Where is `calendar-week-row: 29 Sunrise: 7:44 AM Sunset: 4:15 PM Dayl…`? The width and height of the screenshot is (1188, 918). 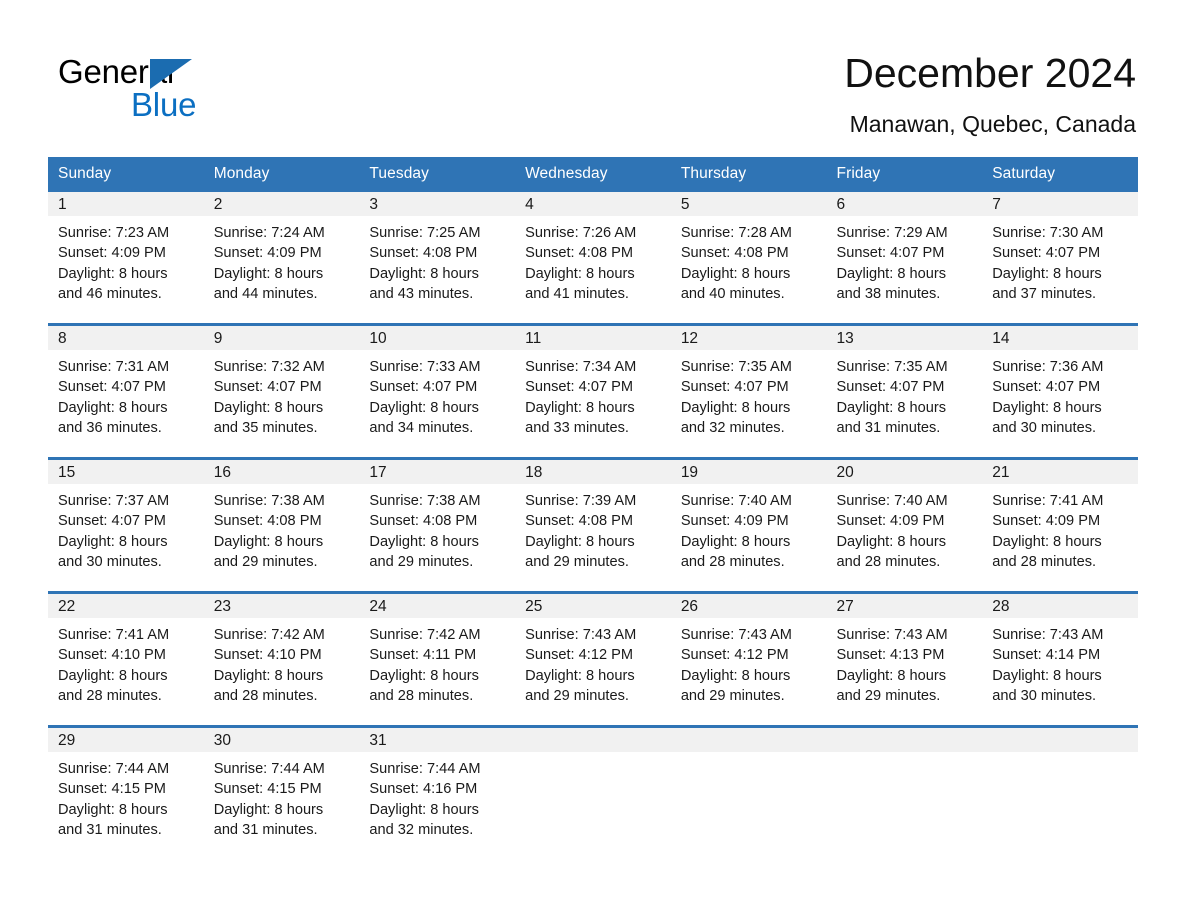
calendar-week-row: 29 Sunrise: 7:44 AM Sunset: 4:15 PM Dayl… is located at coordinates (593, 792).